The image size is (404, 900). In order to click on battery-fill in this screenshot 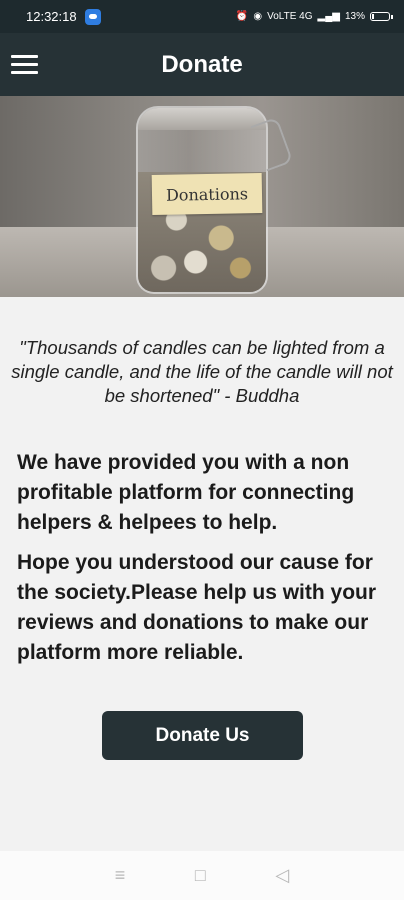, I will do `click(373, 16)`.